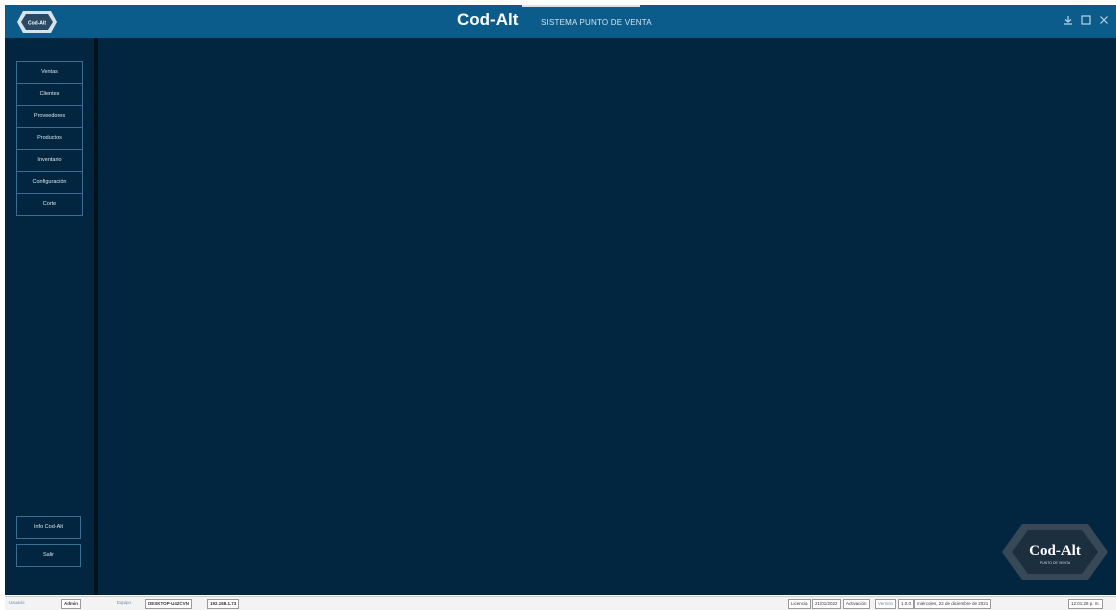 This screenshot has height=610, width=1116. Describe the element at coordinates (17, 602) in the screenshot. I see `status-user-label: Usuario` at that location.